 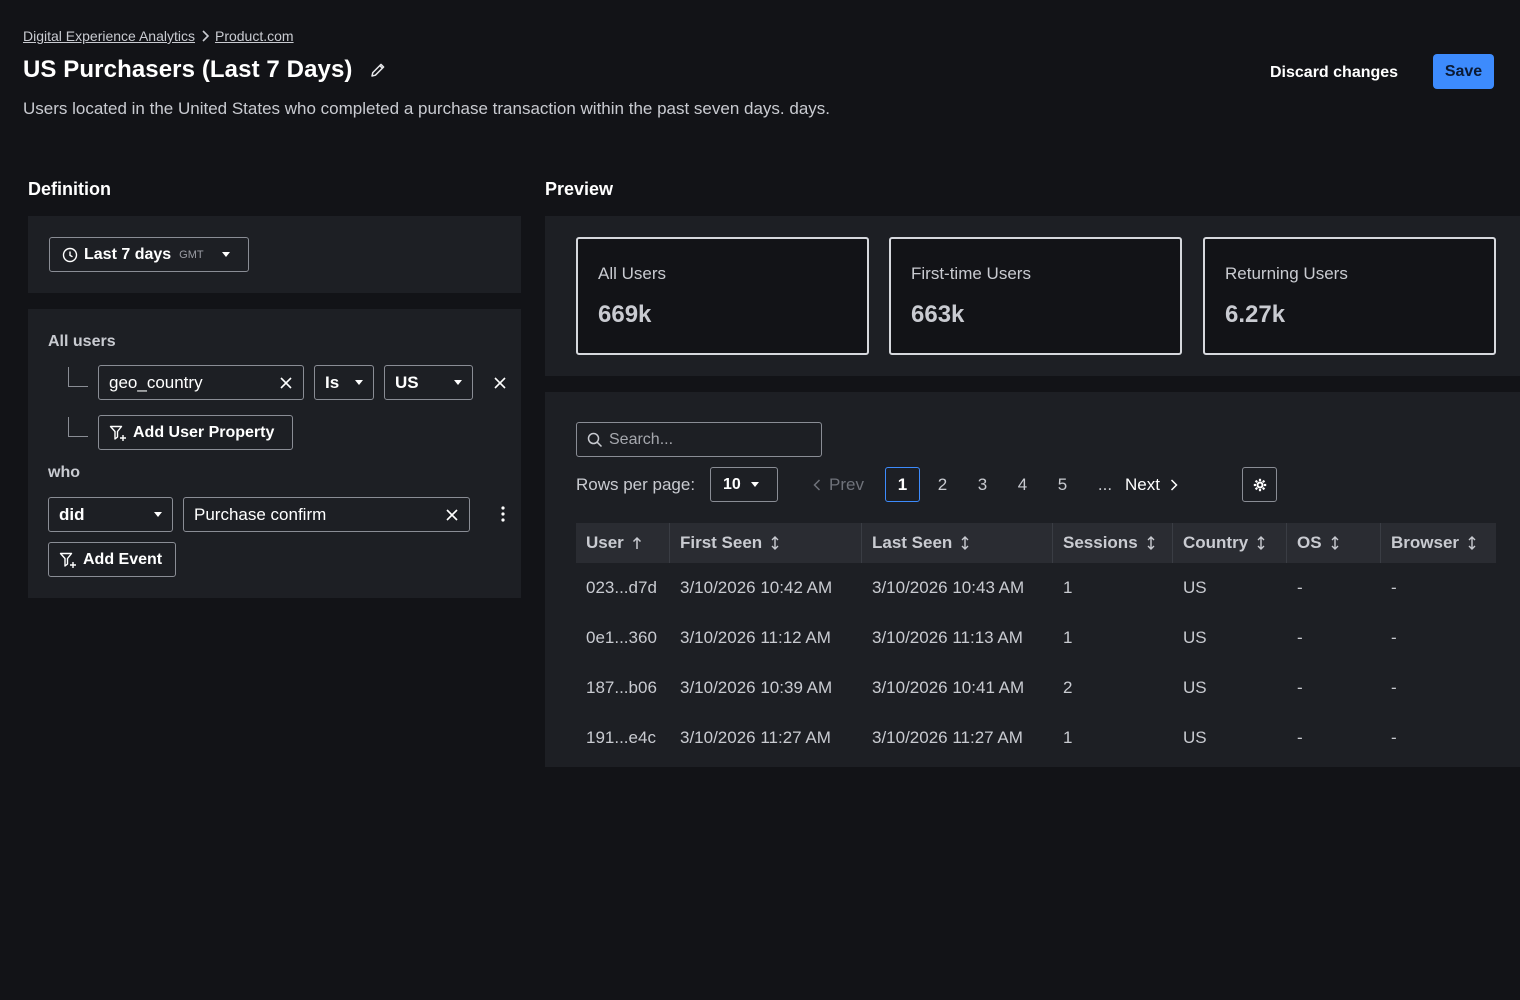 What do you see at coordinates (982, 484) in the screenshot?
I see `page-button-3: 3` at bounding box center [982, 484].